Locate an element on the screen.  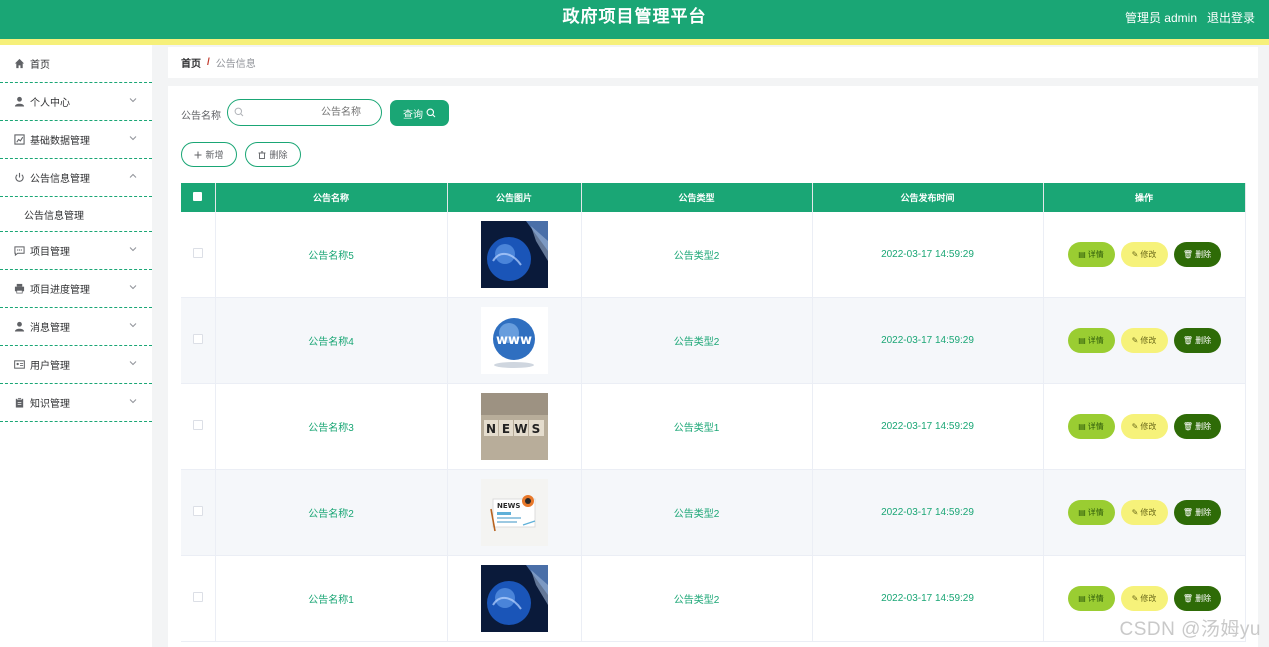
sidebar-item-label: 个人中心 is located at coordinates (50, 103).